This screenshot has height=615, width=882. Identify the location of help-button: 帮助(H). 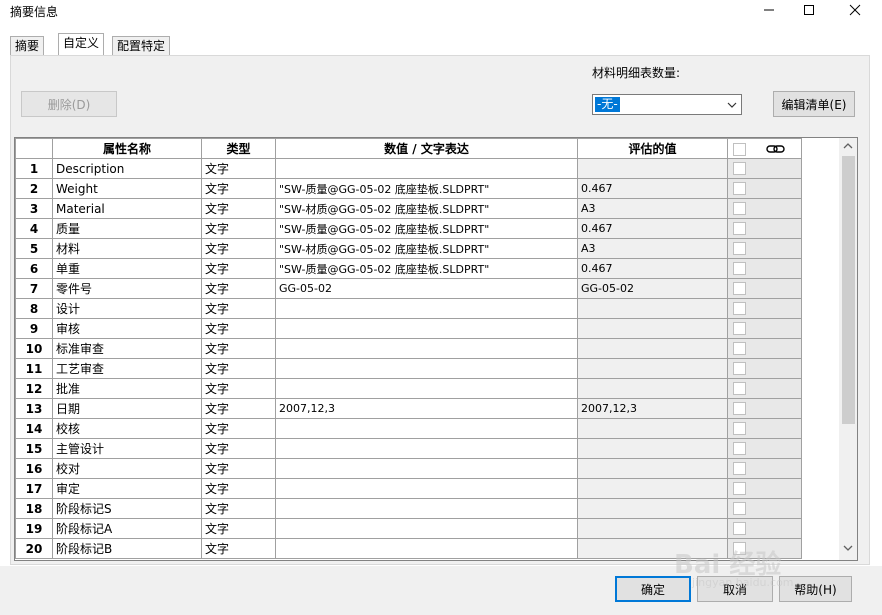
(815, 589).